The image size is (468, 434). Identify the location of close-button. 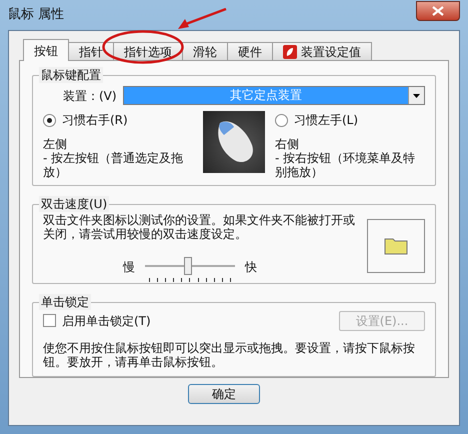
(438, 11).